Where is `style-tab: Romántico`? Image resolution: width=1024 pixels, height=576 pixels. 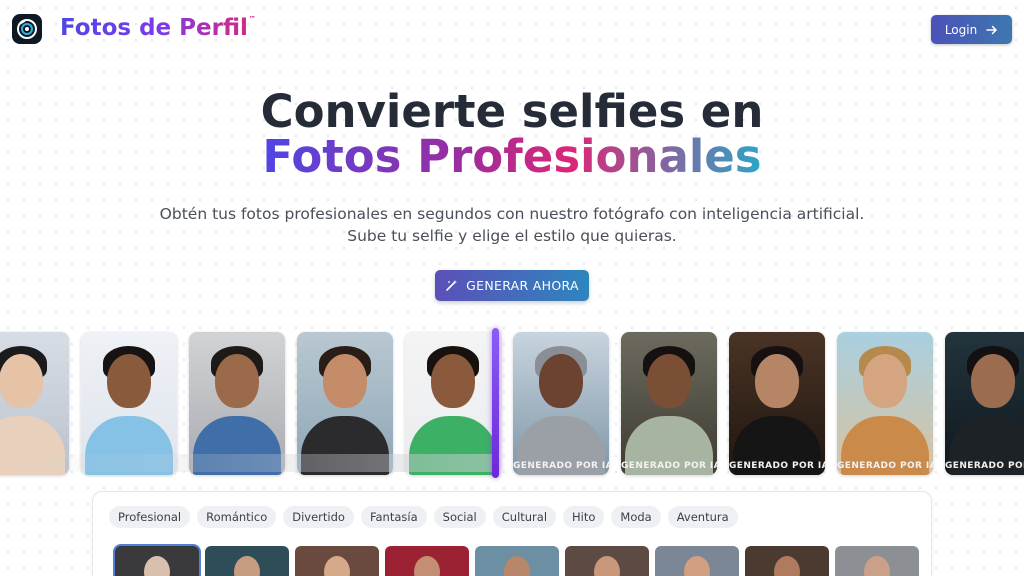
style-tab: Romántico is located at coordinates (237, 517).